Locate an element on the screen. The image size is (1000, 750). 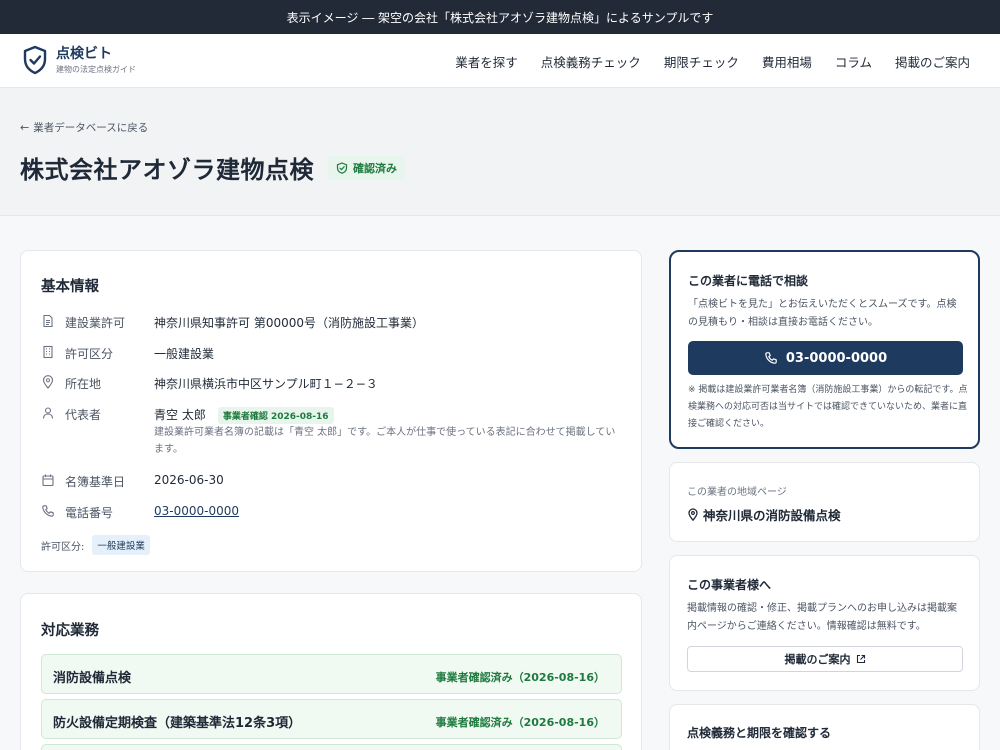
info-value: 青空 太郎 is located at coordinates (180, 415).